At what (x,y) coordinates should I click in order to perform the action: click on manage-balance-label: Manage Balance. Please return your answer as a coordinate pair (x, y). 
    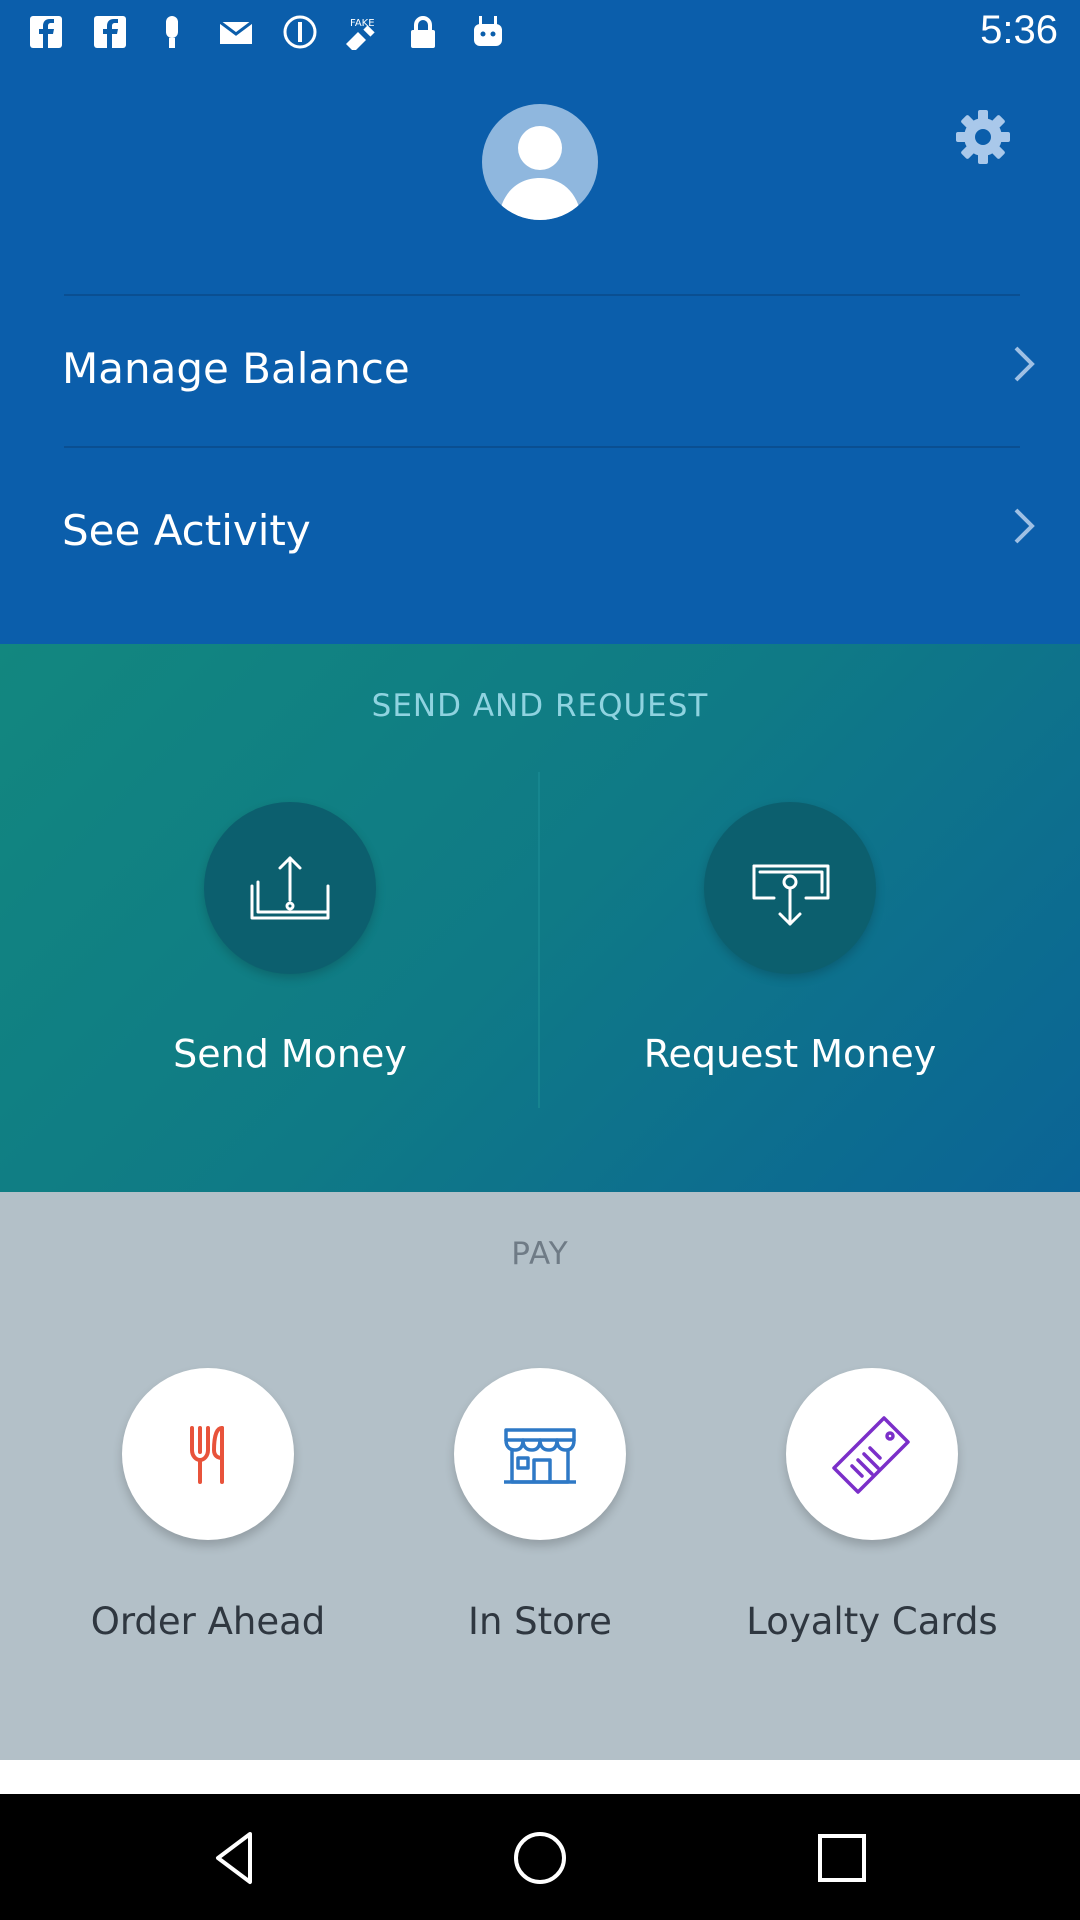
    Looking at the image, I should click on (236, 368).